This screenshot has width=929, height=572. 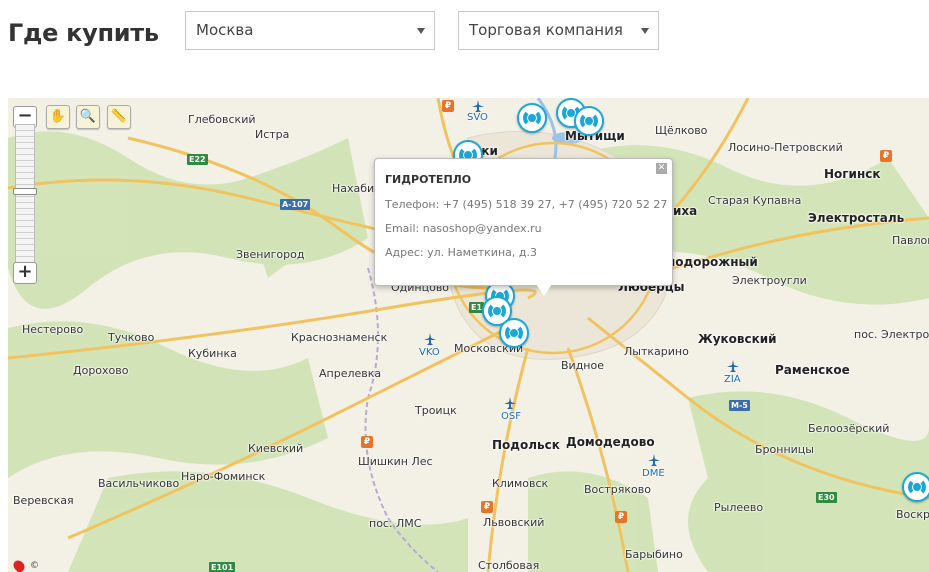 I want to click on city-label: Кубинка, so click(x=212, y=353).